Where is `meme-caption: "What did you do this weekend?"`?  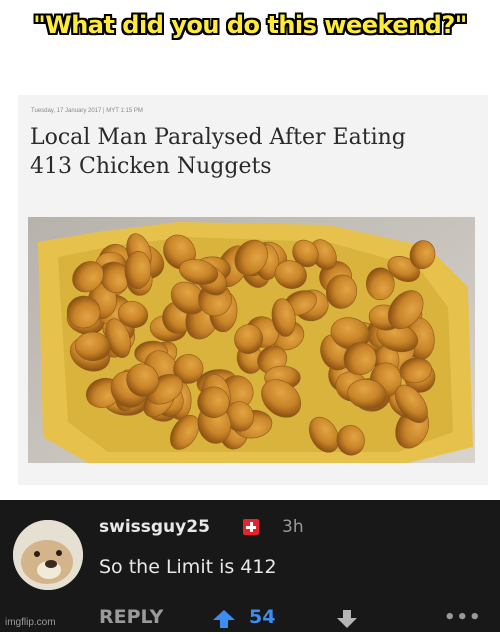
meme-caption: "What did you do this weekend?" is located at coordinates (250, 25).